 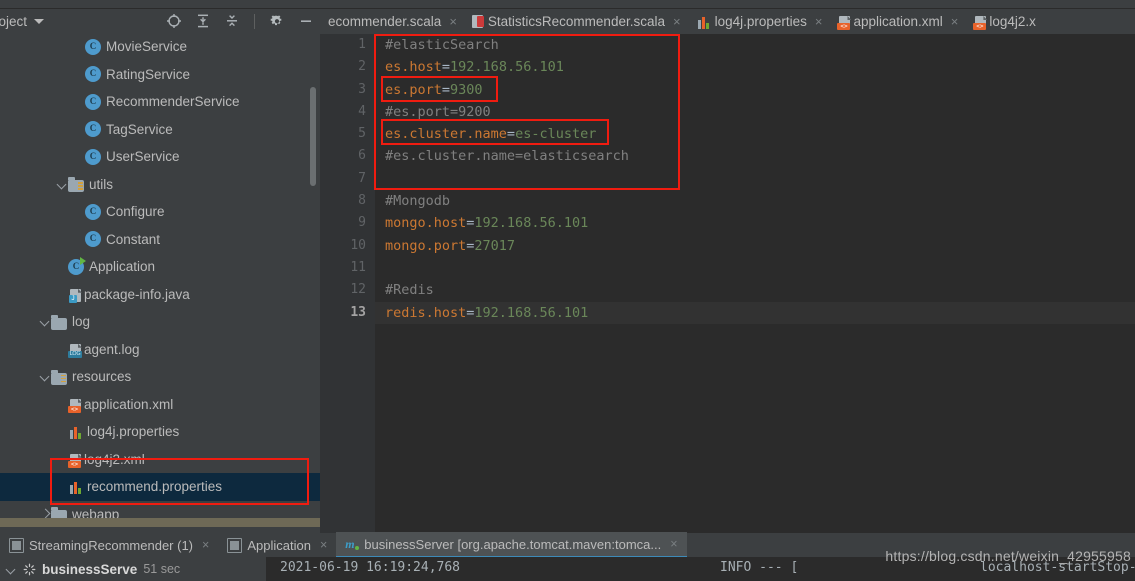 I want to click on tree-row: application.xml, so click(x=160, y=405).